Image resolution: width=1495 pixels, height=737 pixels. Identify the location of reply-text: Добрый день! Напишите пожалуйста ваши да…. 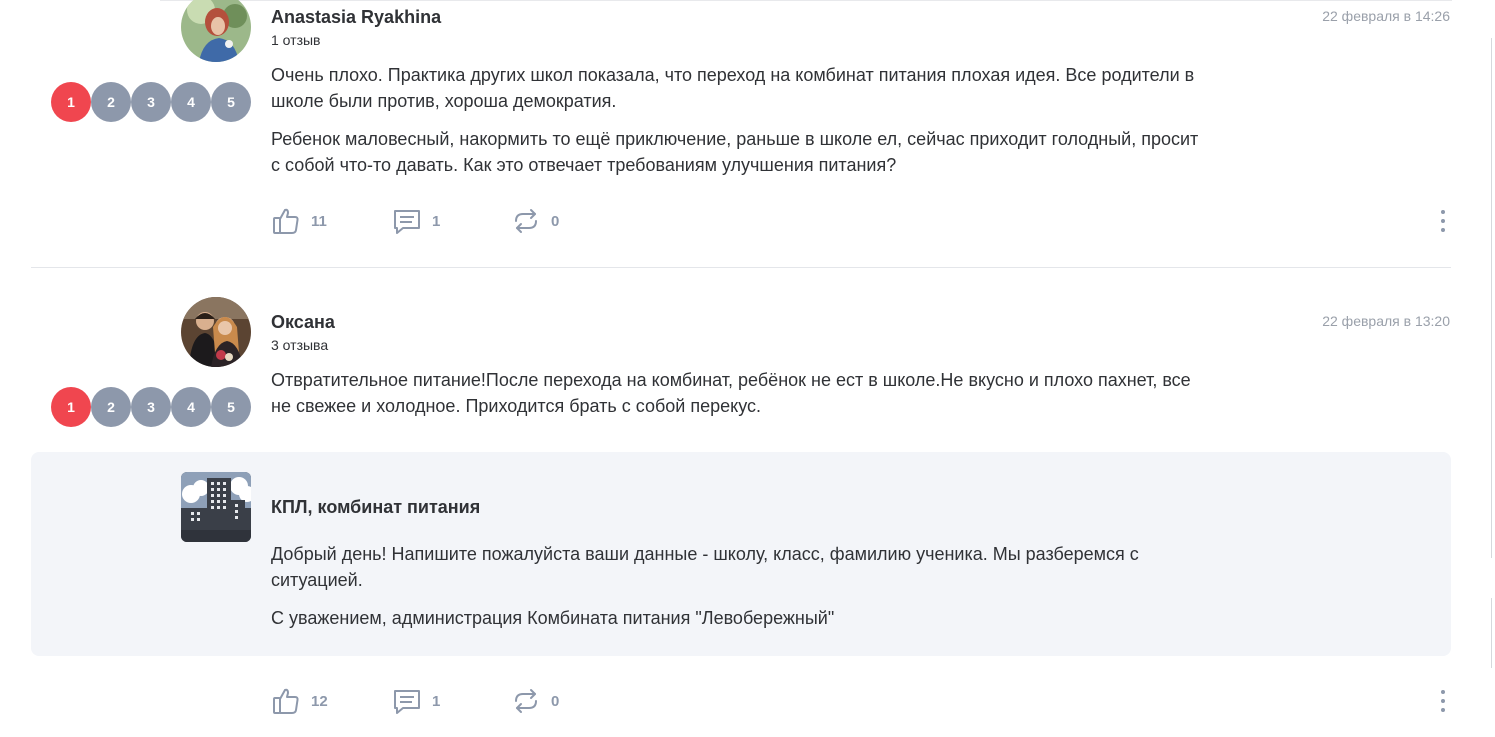
(721, 592).